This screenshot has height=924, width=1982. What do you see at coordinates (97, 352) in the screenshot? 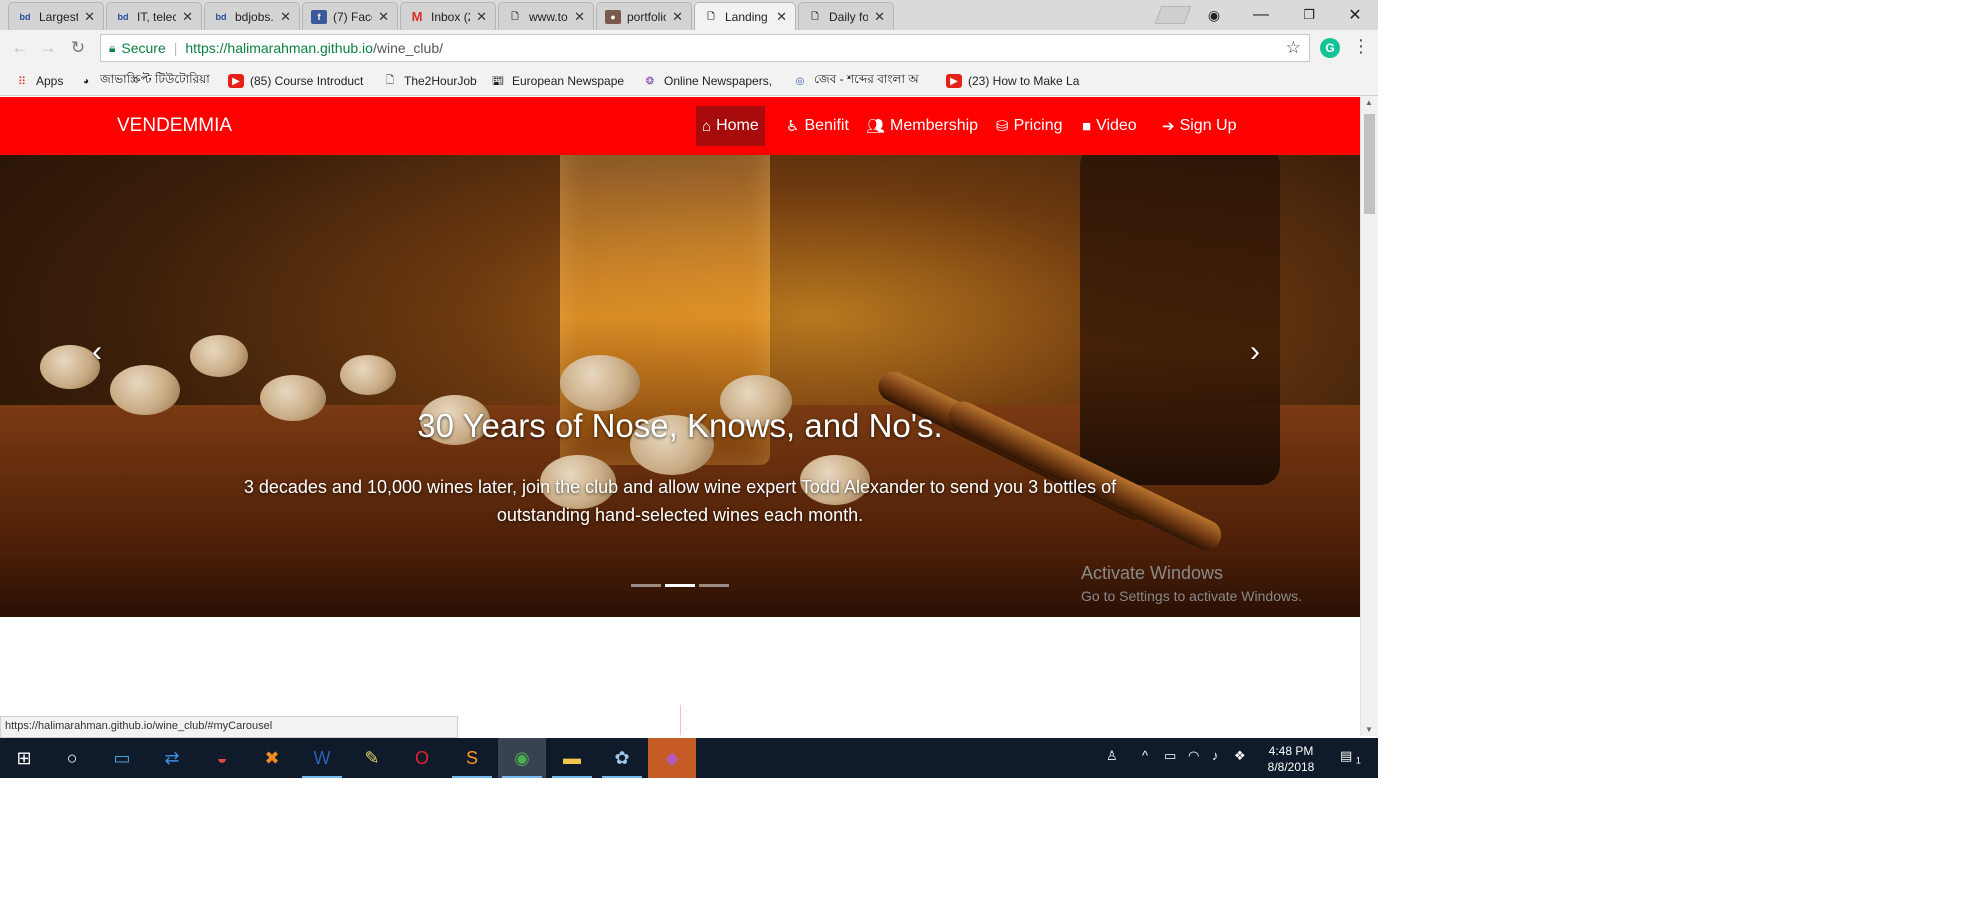
I see `carousel-prev-chevron-icon: ‹` at bounding box center [97, 352].